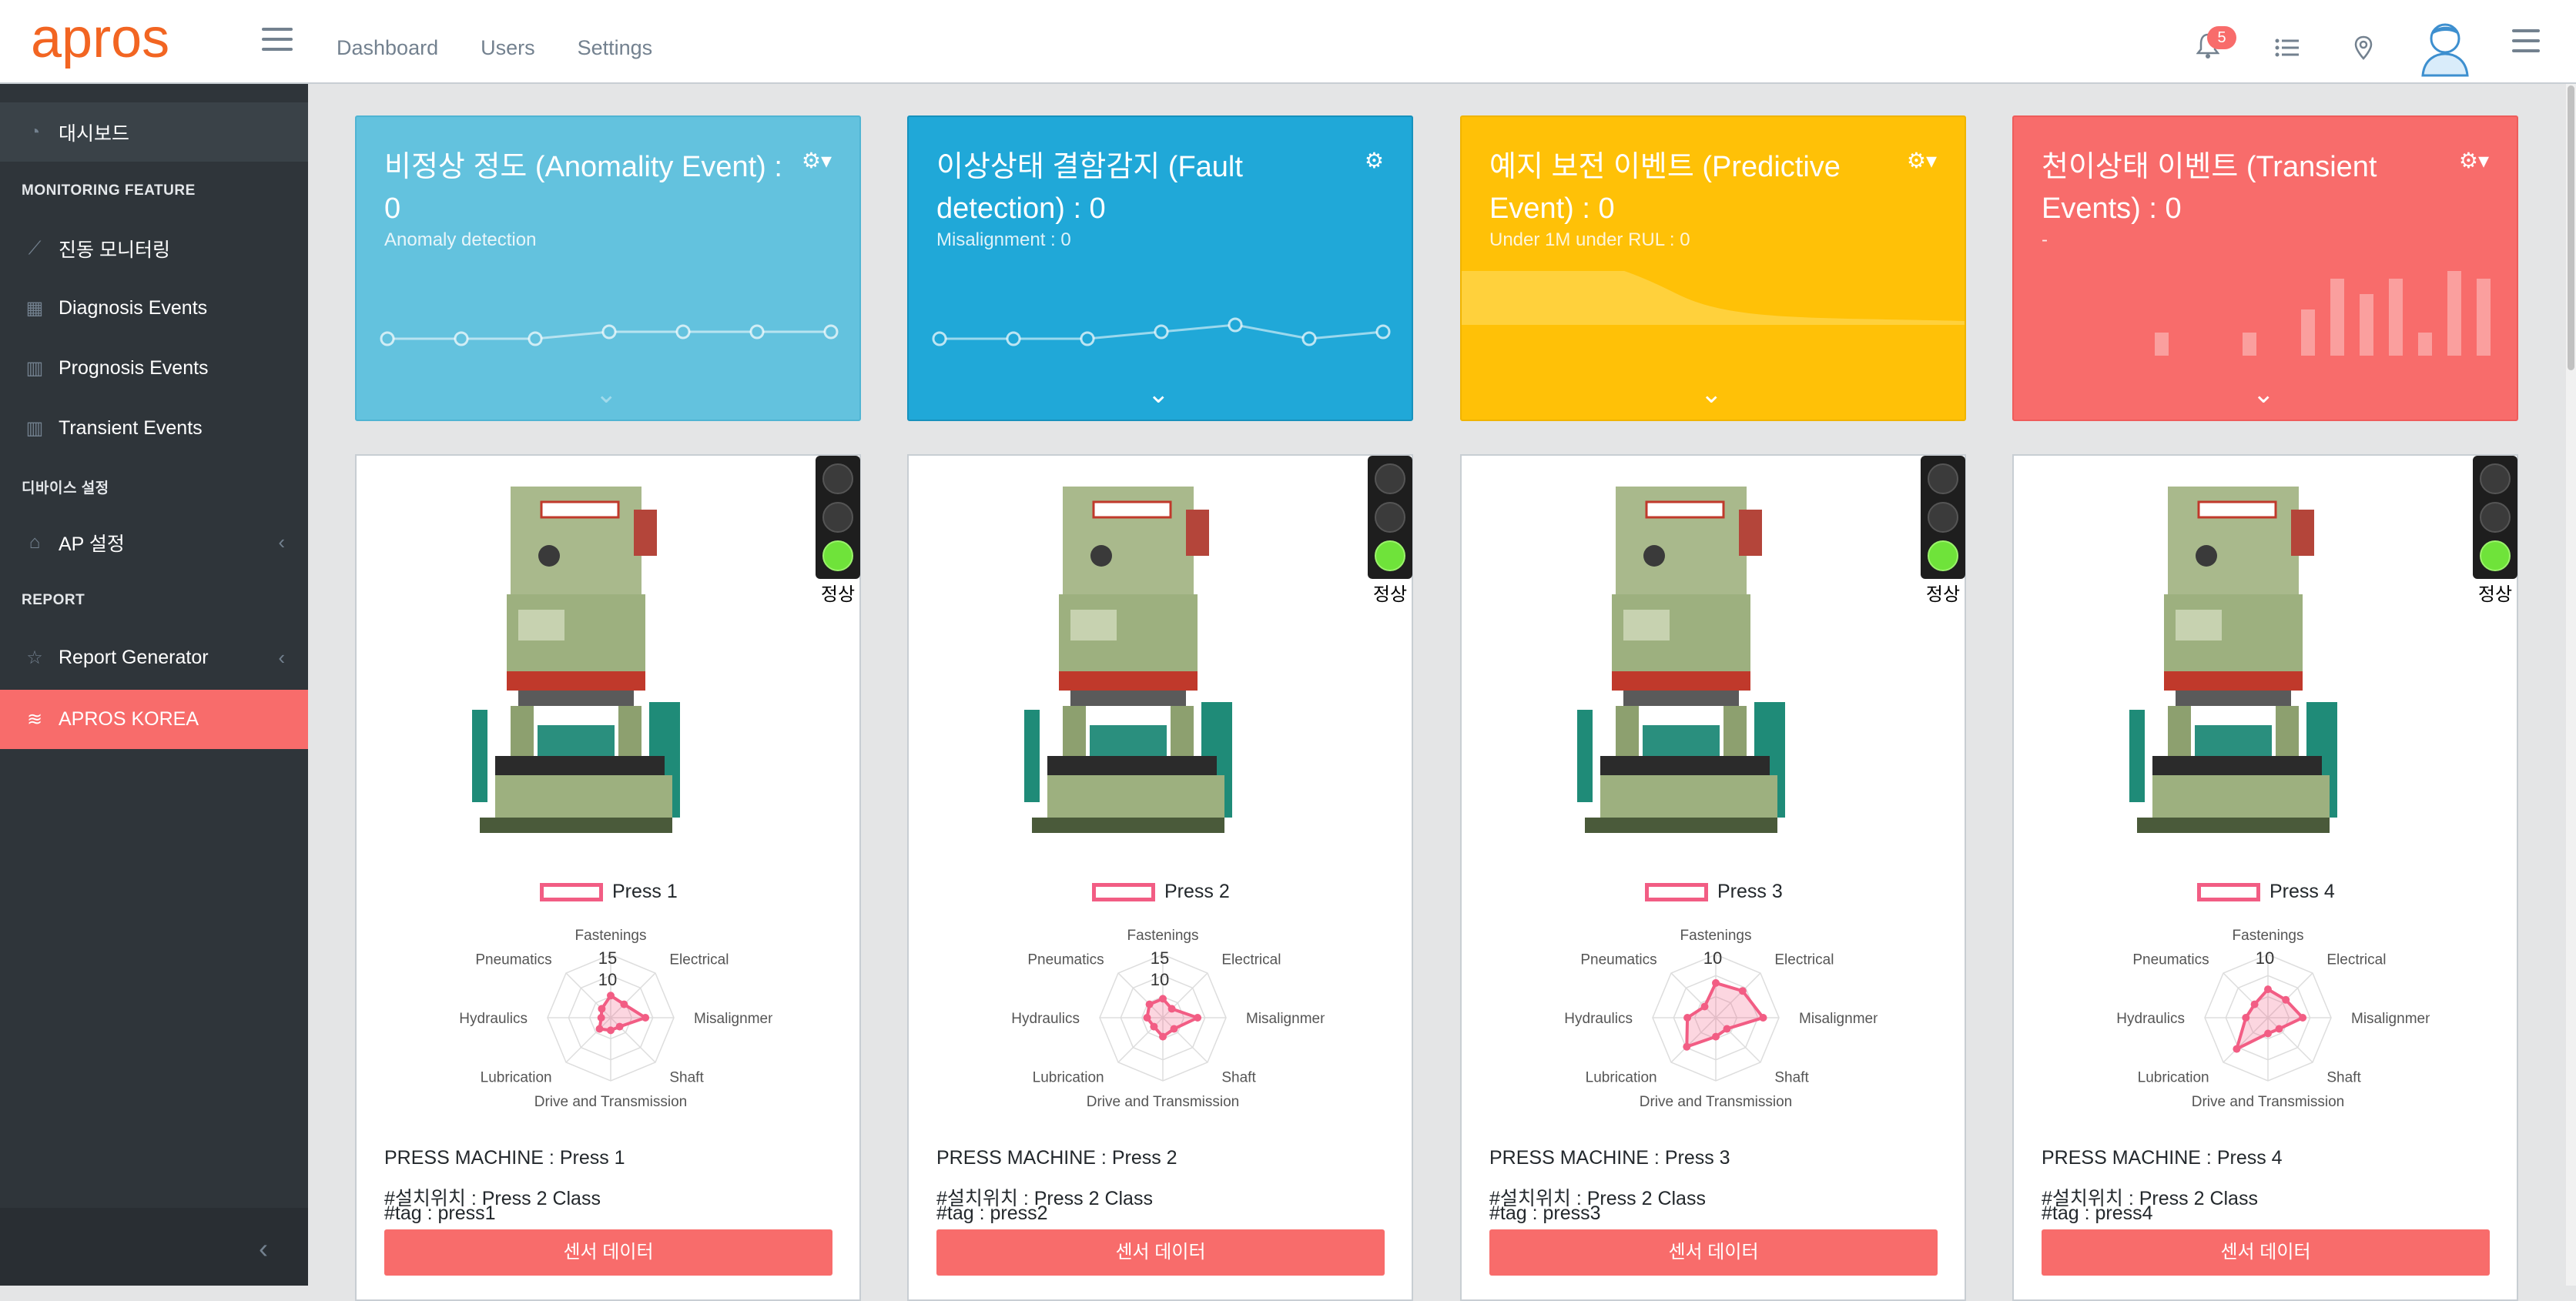 The width and height of the screenshot is (2576, 1301). I want to click on list-icon, so click(2287, 47).